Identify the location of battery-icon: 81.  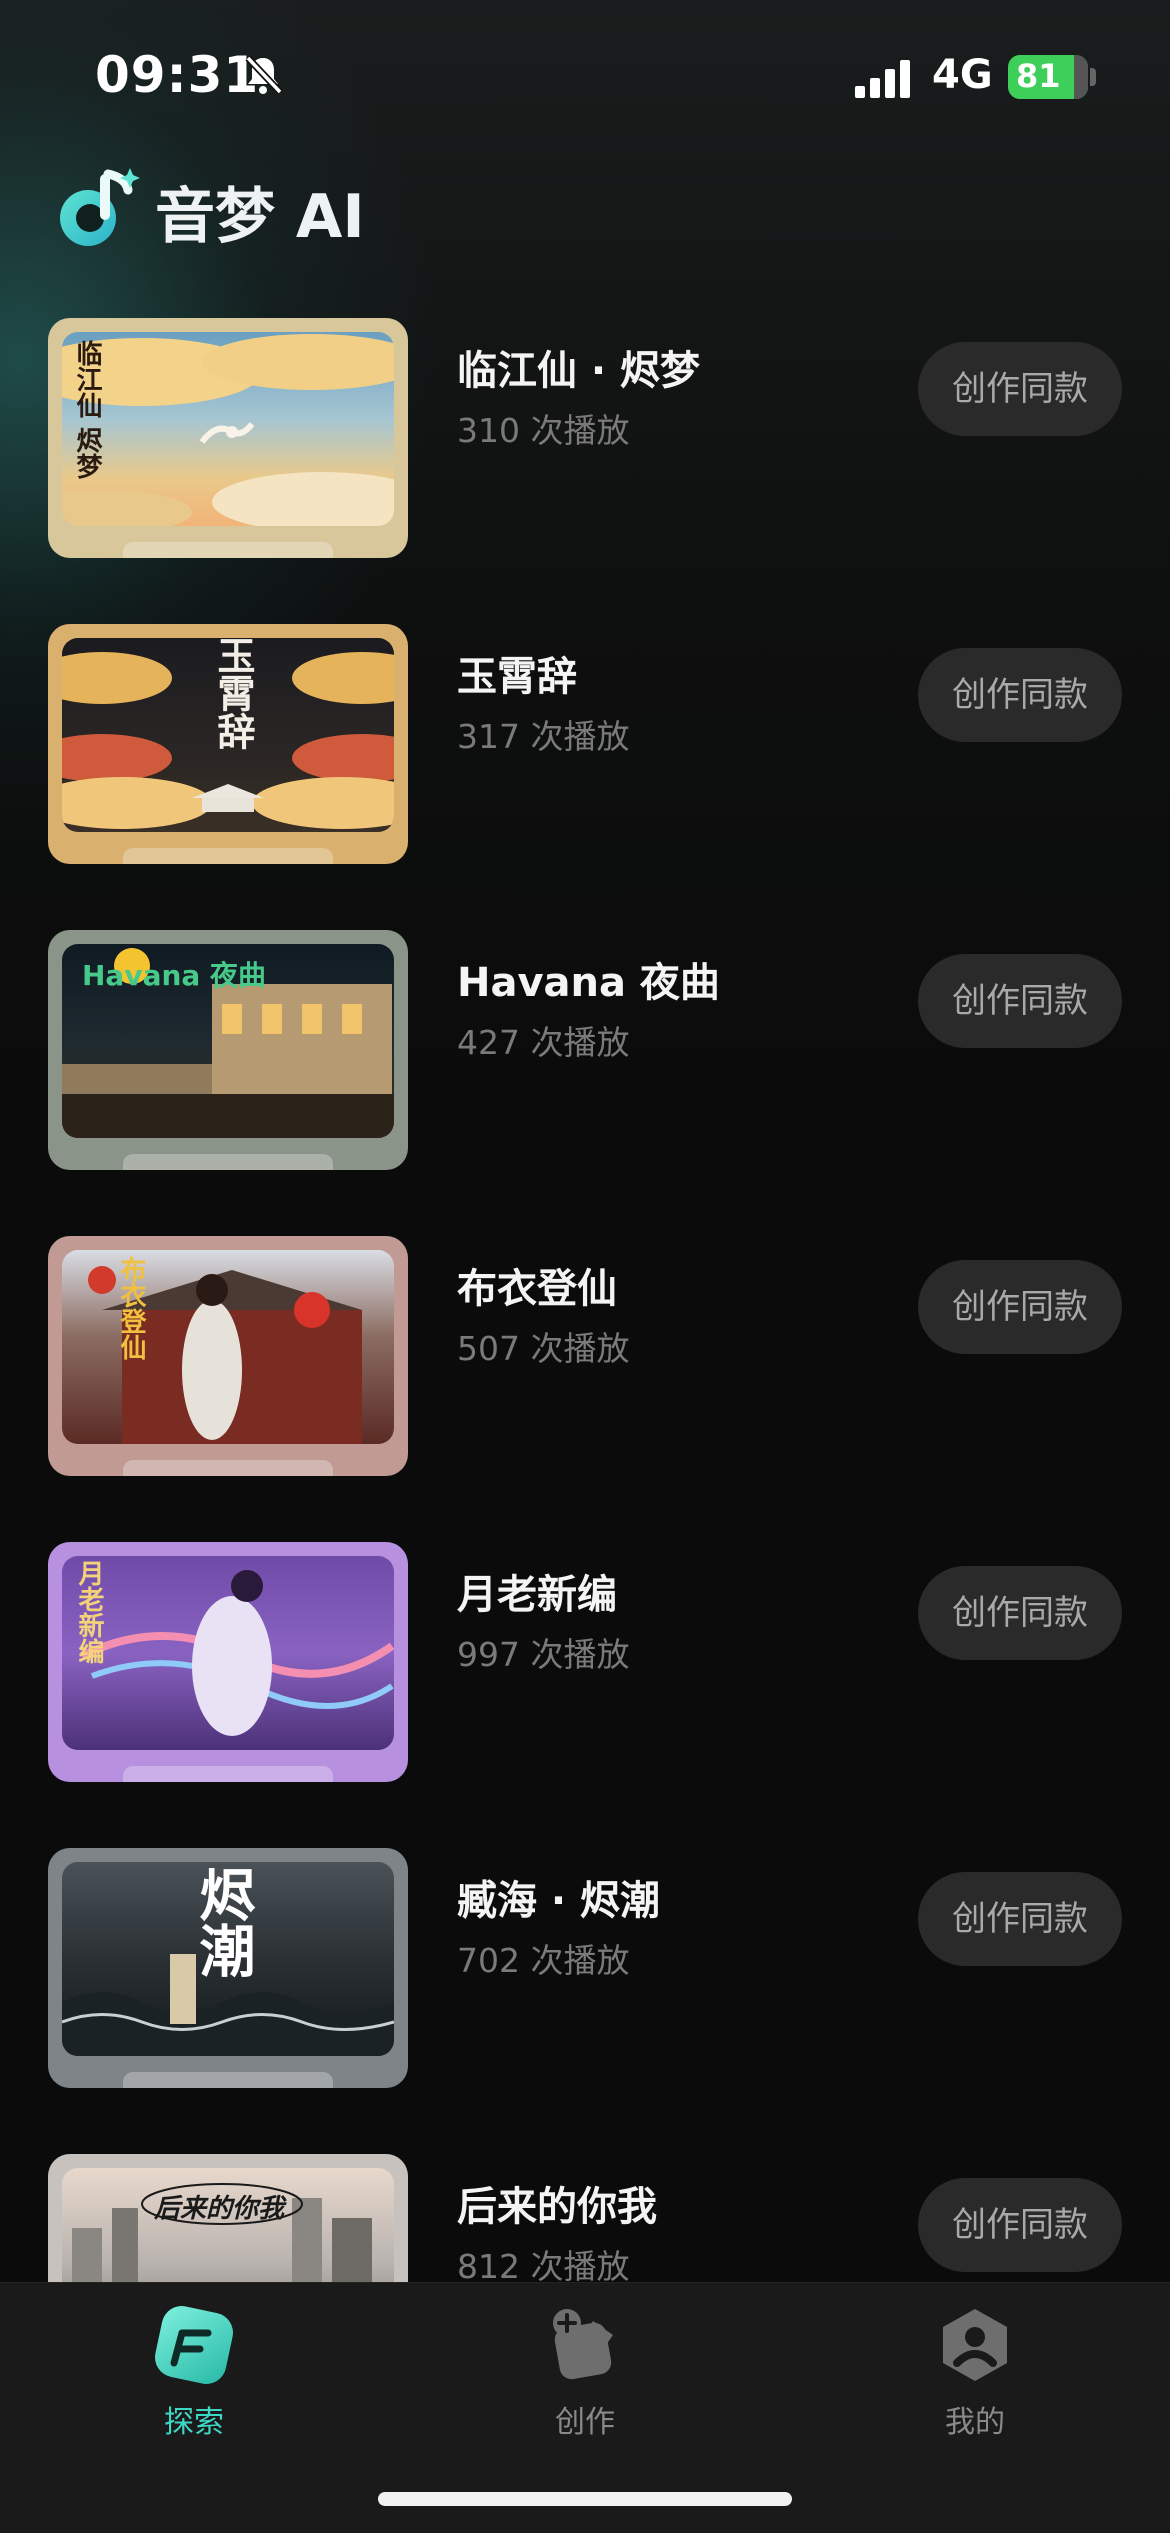
(1048, 77).